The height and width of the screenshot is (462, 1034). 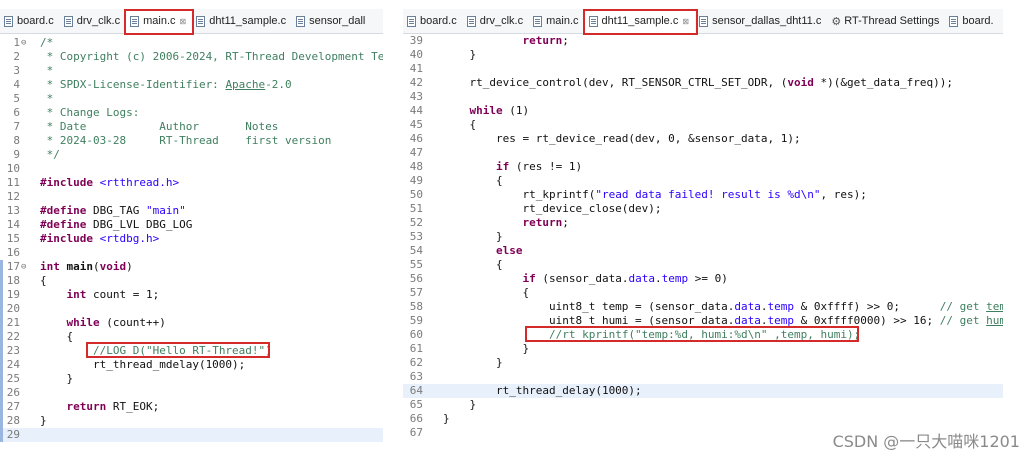 What do you see at coordinates (703, 223) in the screenshot?
I see `code-line: 52 return;` at bounding box center [703, 223].